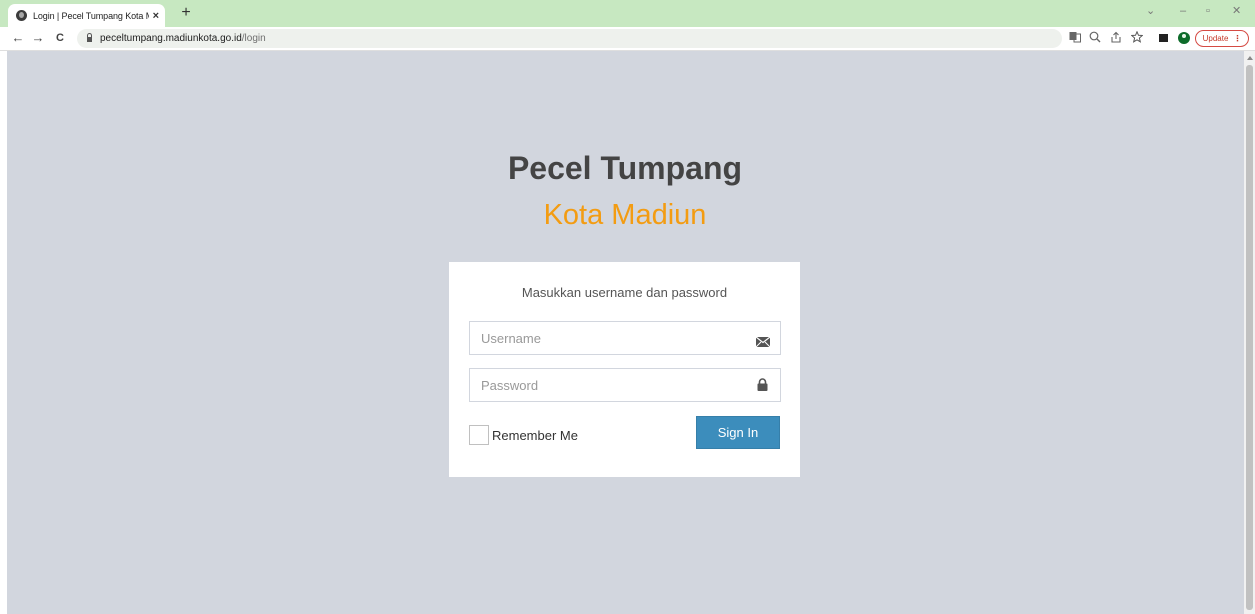 Image resolution: width=1255 pixels, height=614 pixels. I want to click on username-field-group, so click(625, 338).